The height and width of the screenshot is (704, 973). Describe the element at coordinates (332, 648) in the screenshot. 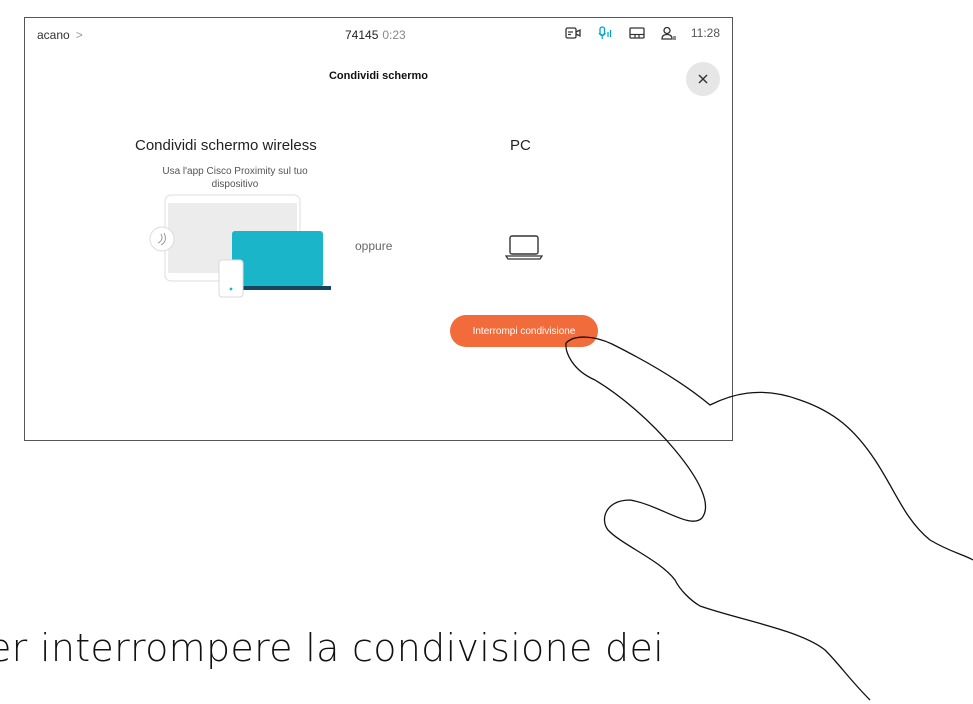

I see `instruction-caption: er interrompere la condivisione dei` at that location.